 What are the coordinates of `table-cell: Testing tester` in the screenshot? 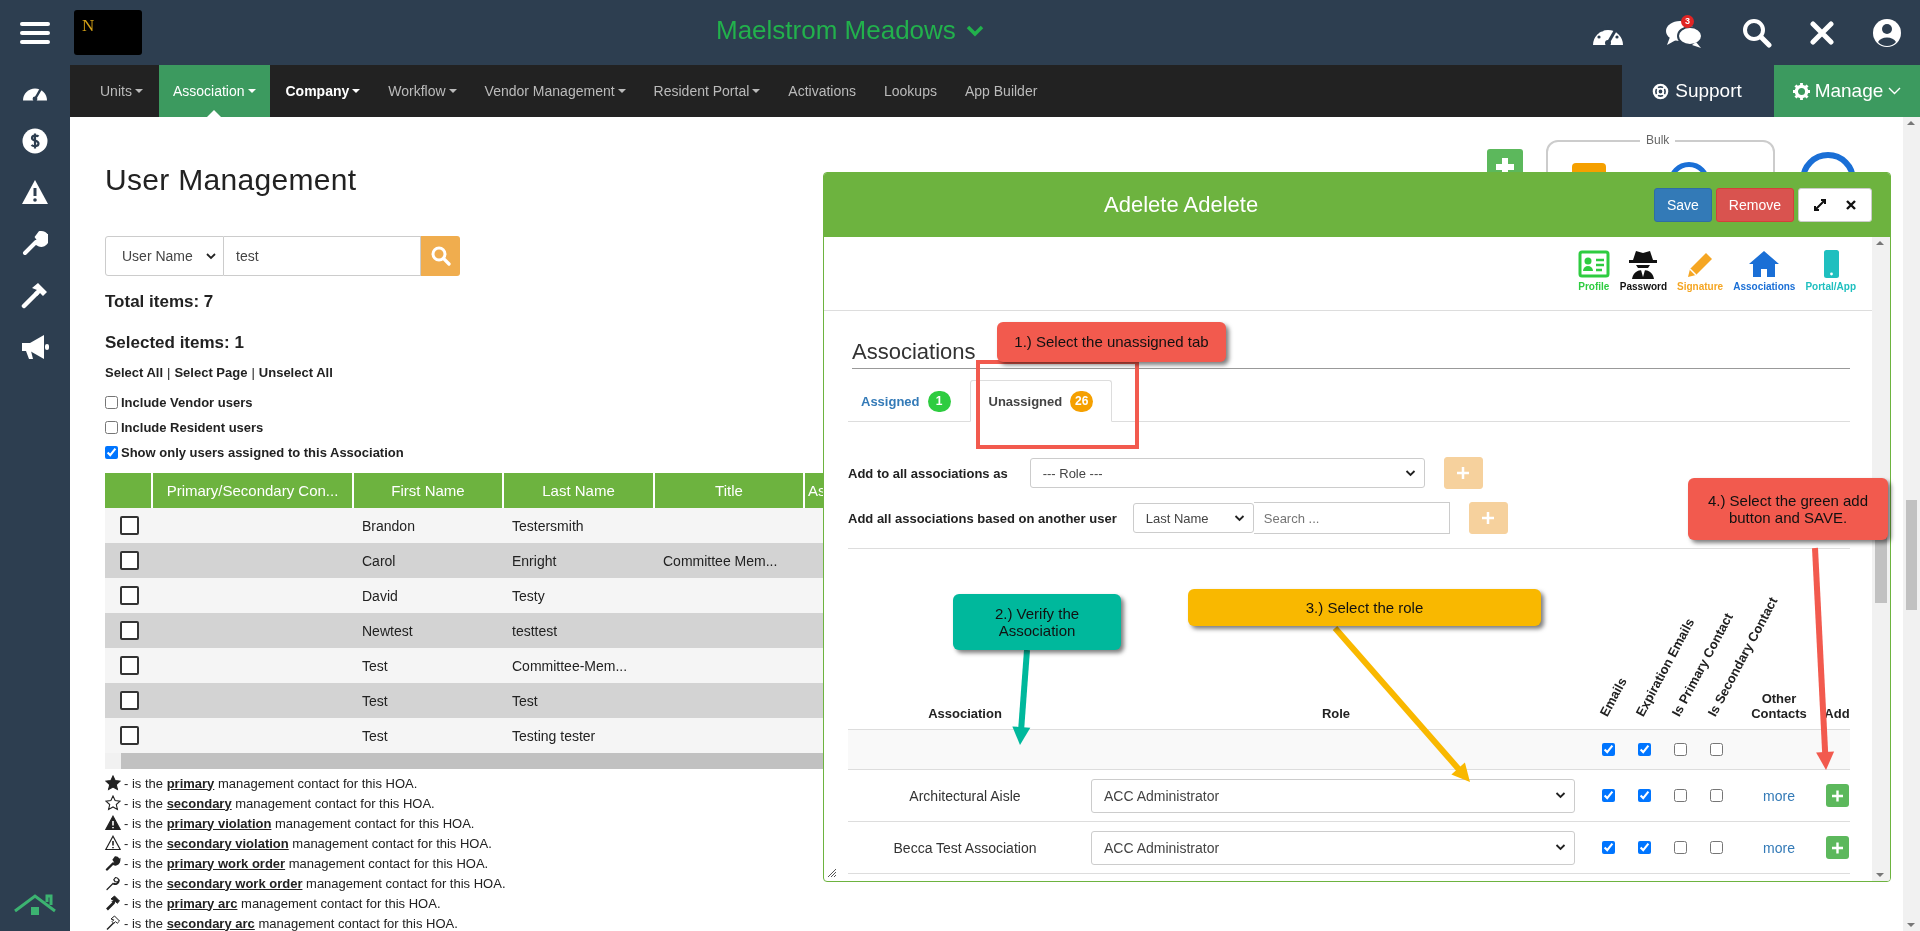 It's located at (554, 735).